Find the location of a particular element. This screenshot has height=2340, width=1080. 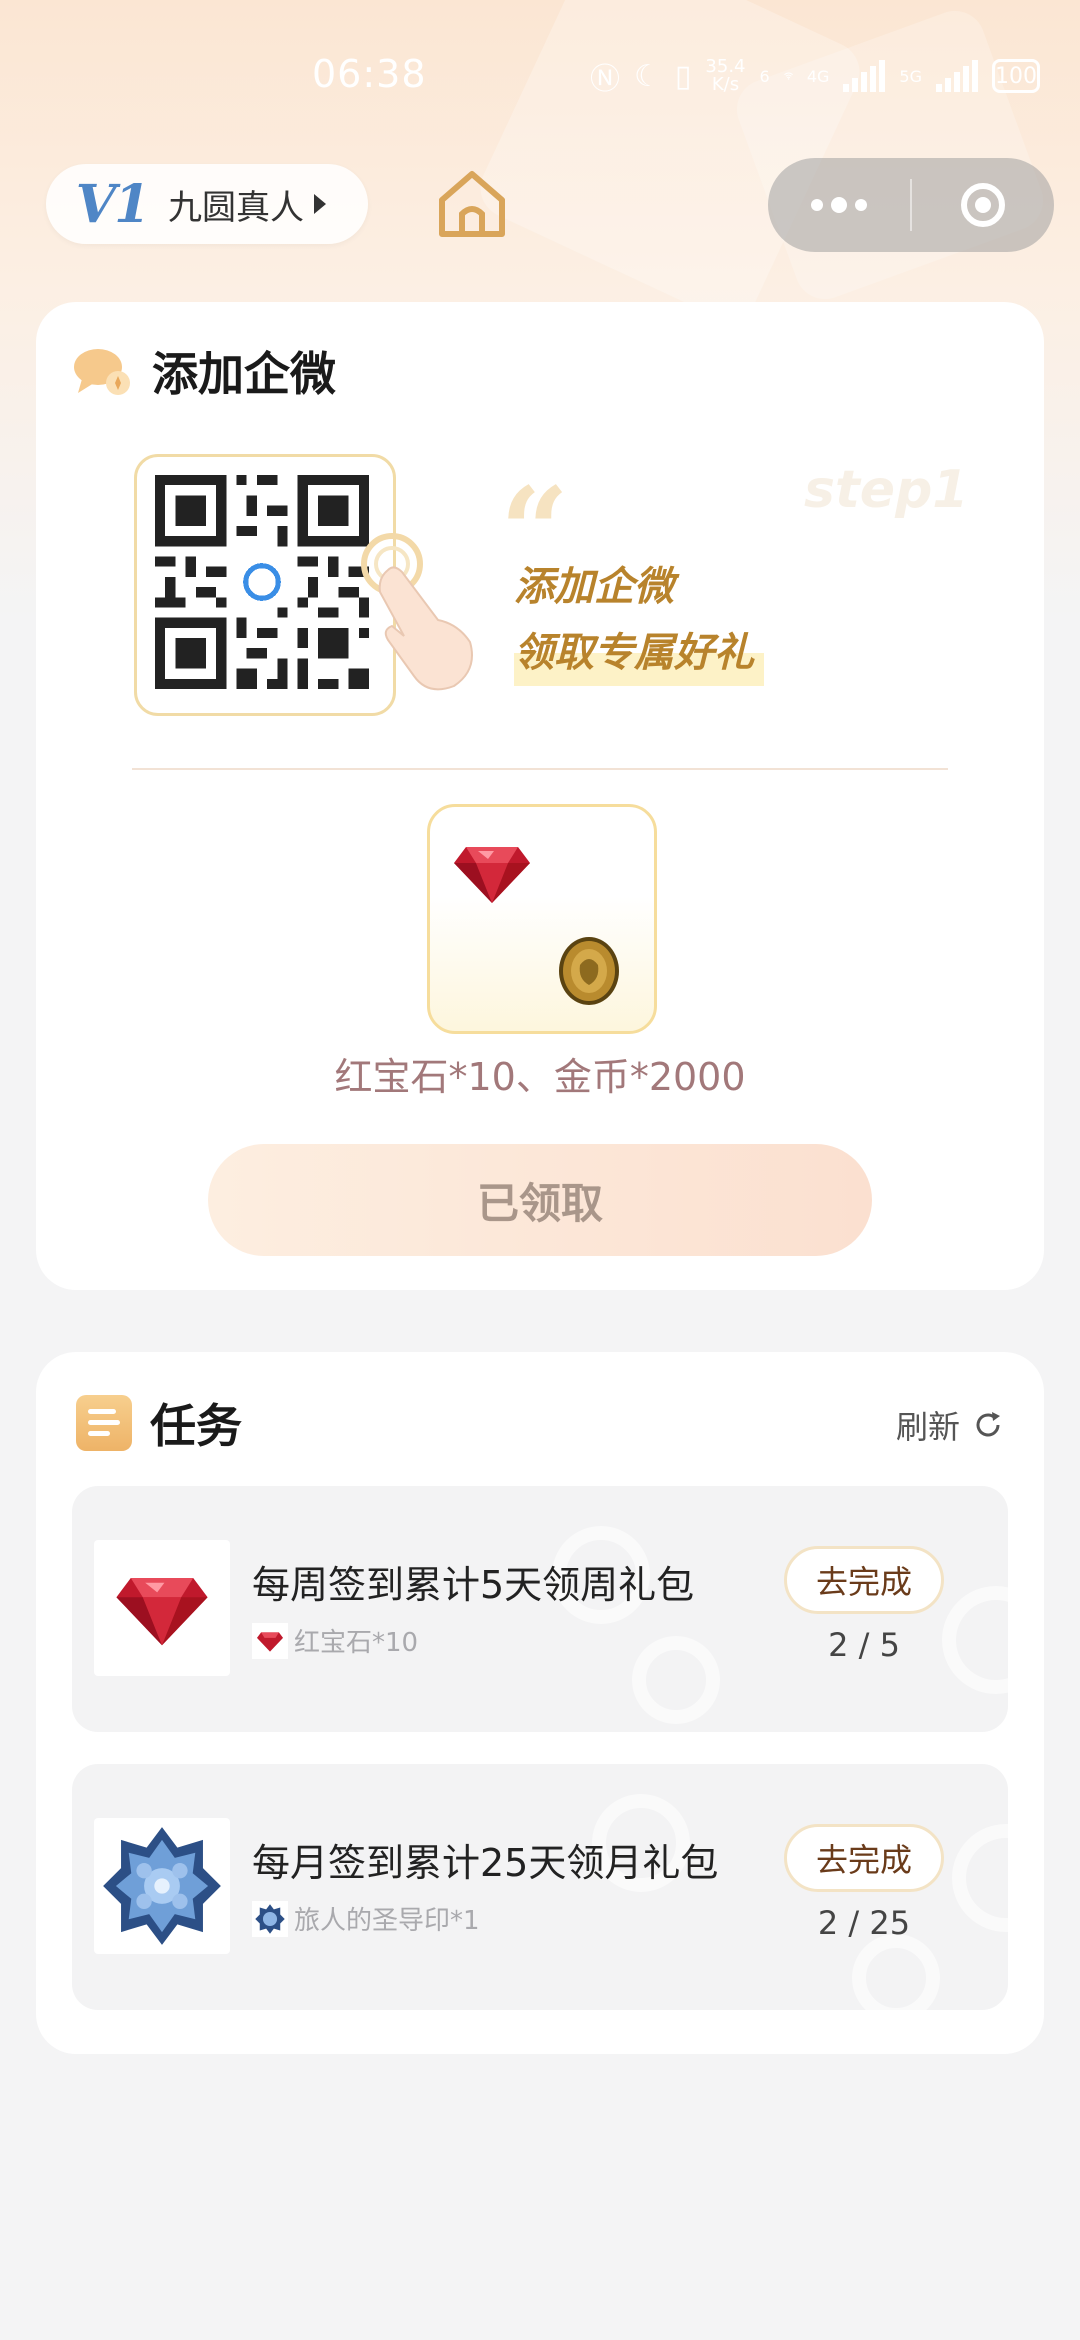

nfc-icon: Ⓝ is located at coordinates (605, 79).